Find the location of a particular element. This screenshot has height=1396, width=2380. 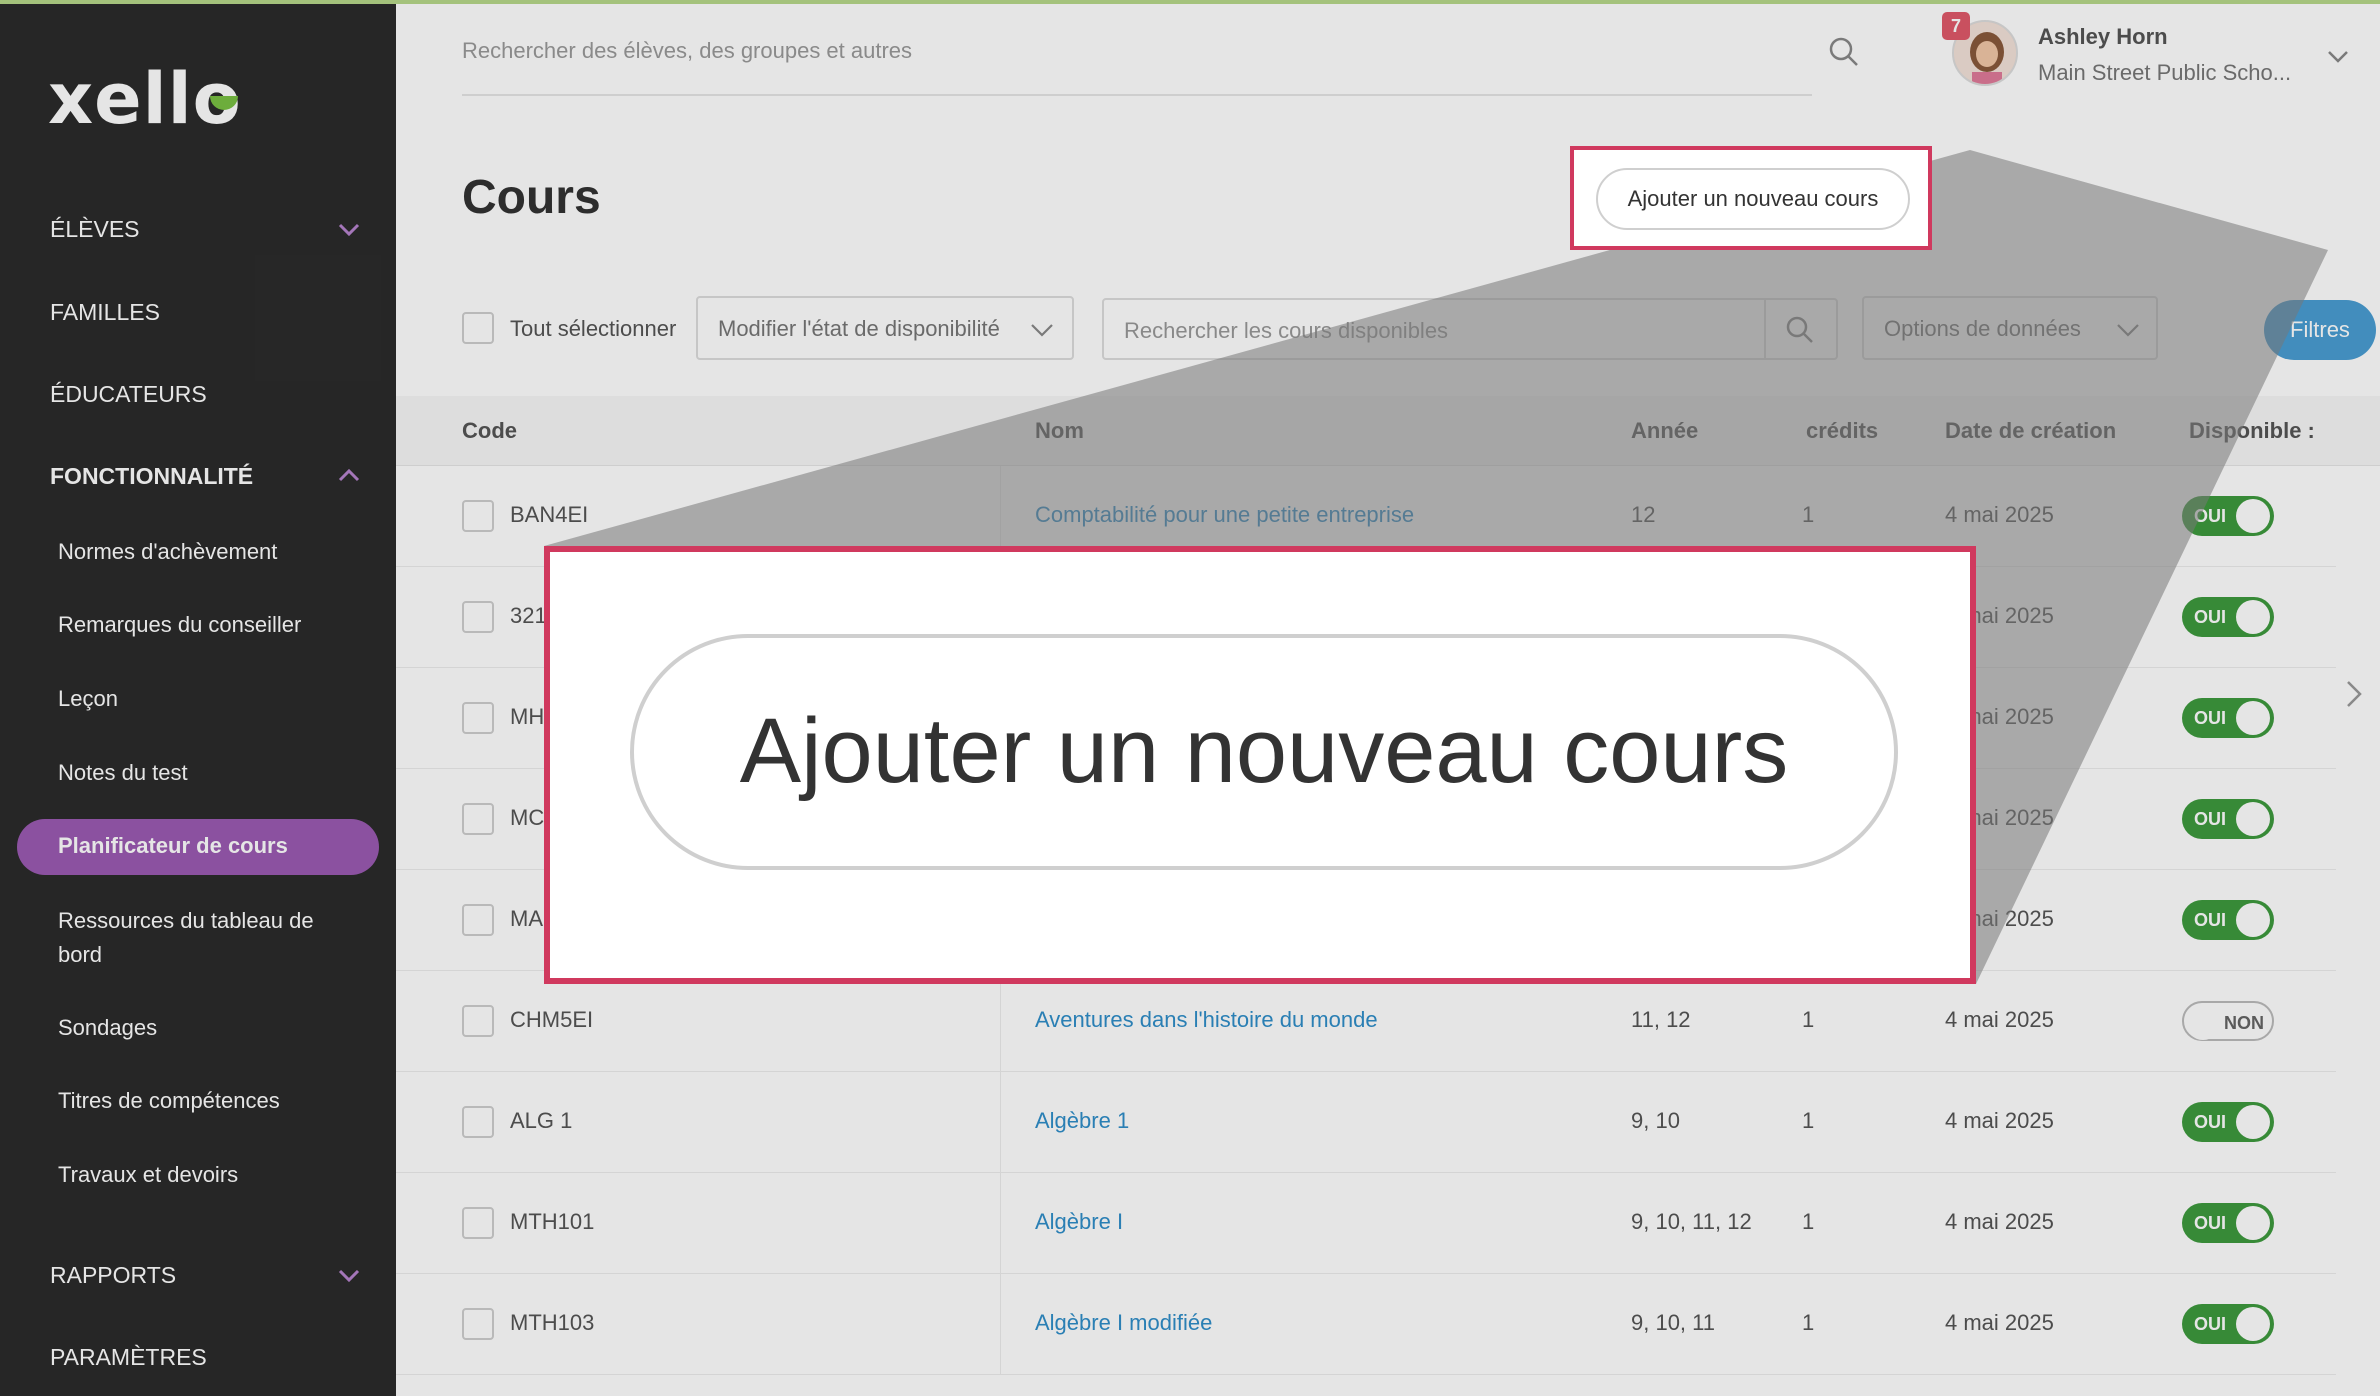

row-year: 9, 10, 11, 12 is located at coordinates (1691, 1221).